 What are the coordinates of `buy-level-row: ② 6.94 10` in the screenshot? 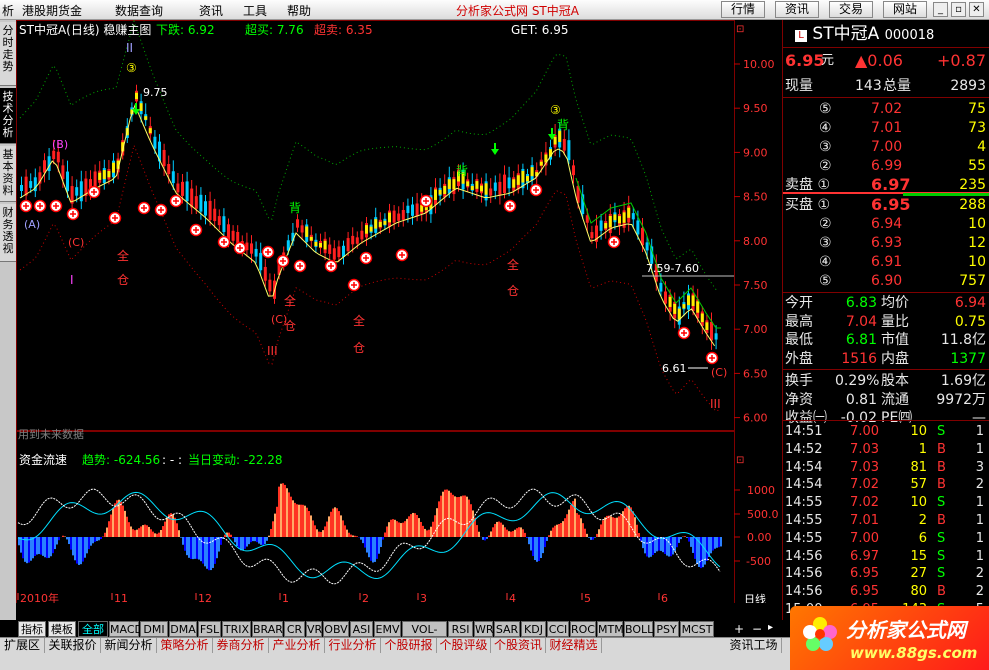 It's located at (886, 224).